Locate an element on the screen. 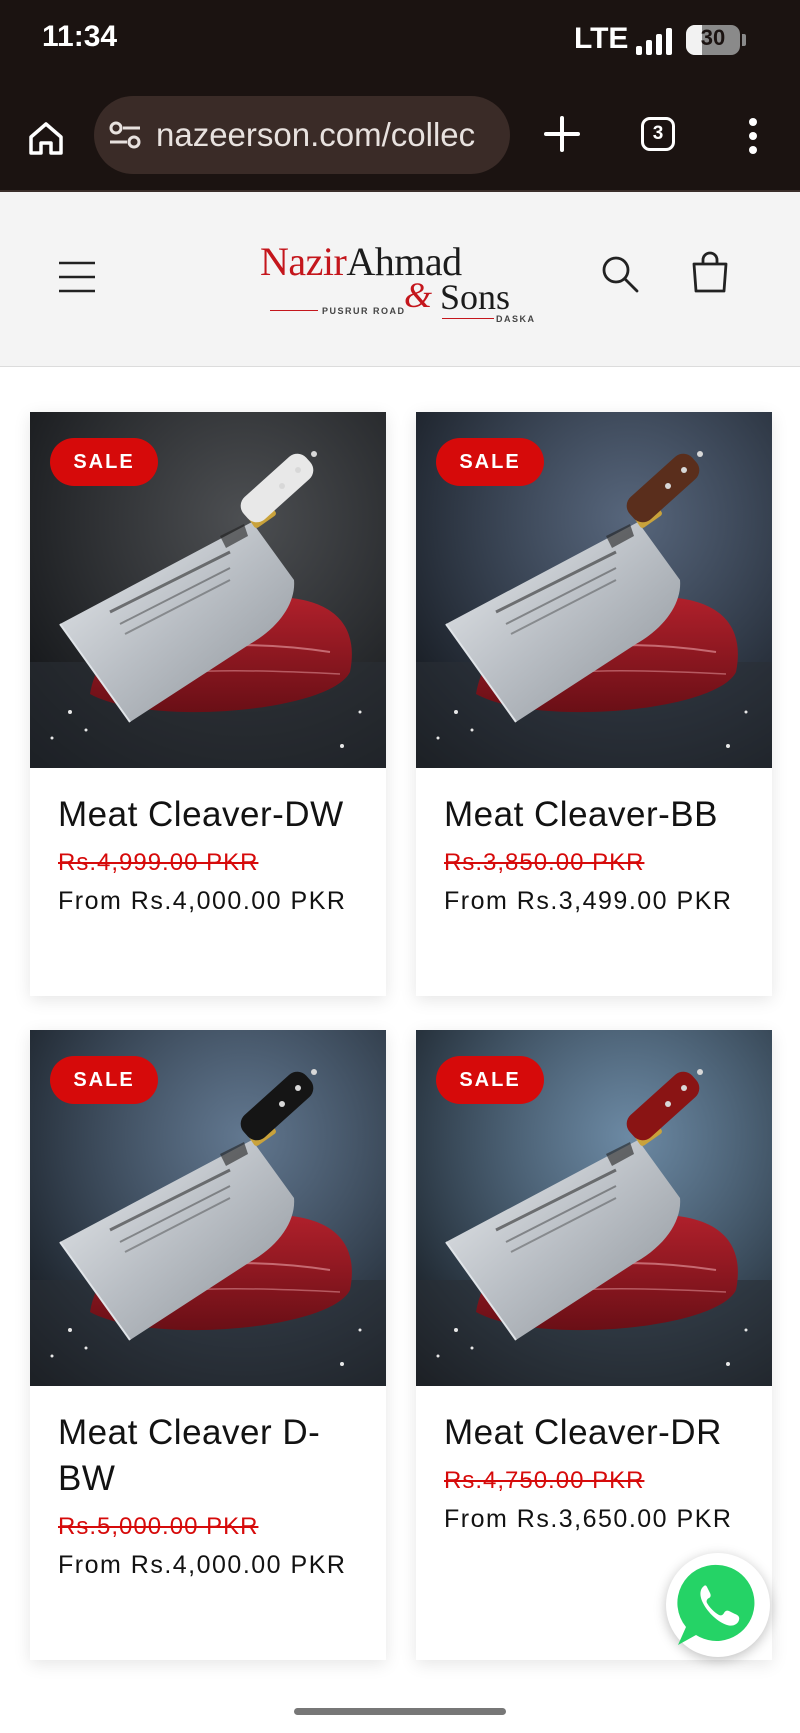 This screenshot has height=1733, width=800. plus-icon is located at coordinates (562, 134).